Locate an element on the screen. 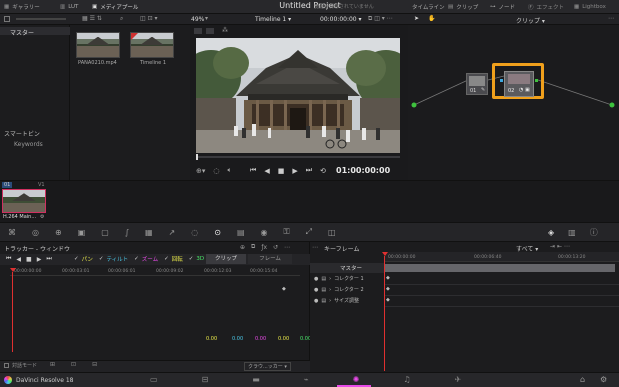  kf-playhead-marker is located at coordinates (385, 254).